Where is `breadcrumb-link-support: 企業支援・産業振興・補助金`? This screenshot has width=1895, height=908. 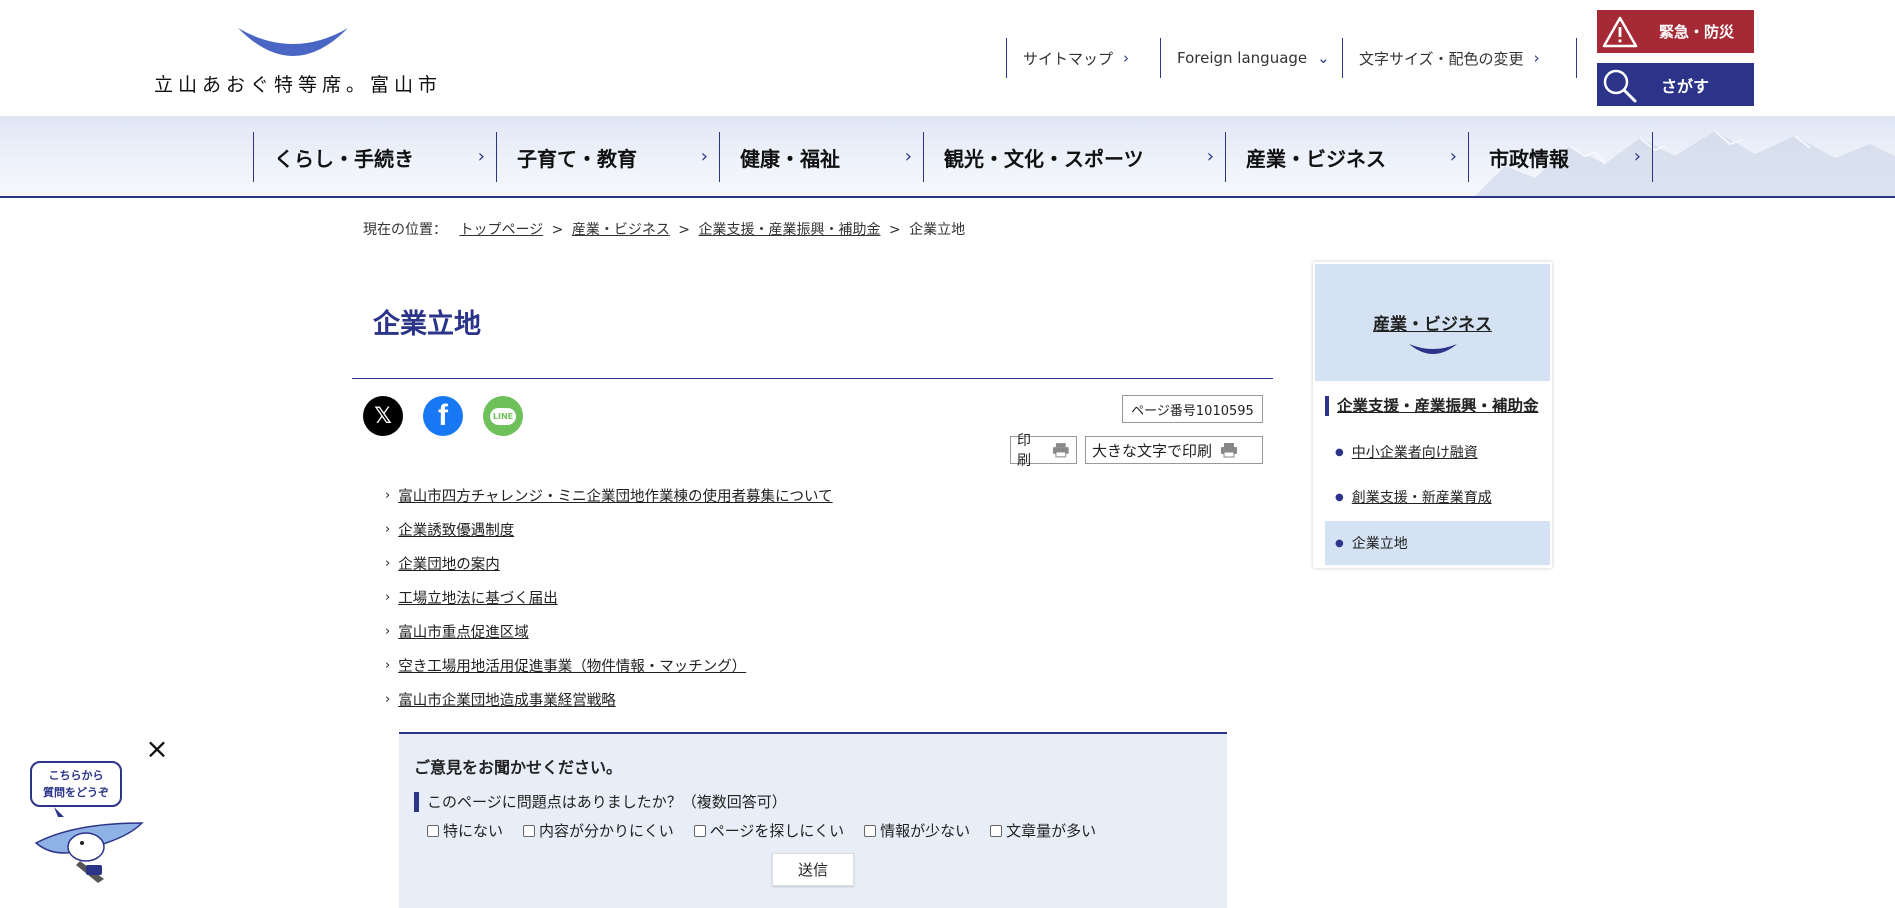
breadcrumb-link-support: 企業支援・産業振興・補助金 is located at coordinates (789, 230).